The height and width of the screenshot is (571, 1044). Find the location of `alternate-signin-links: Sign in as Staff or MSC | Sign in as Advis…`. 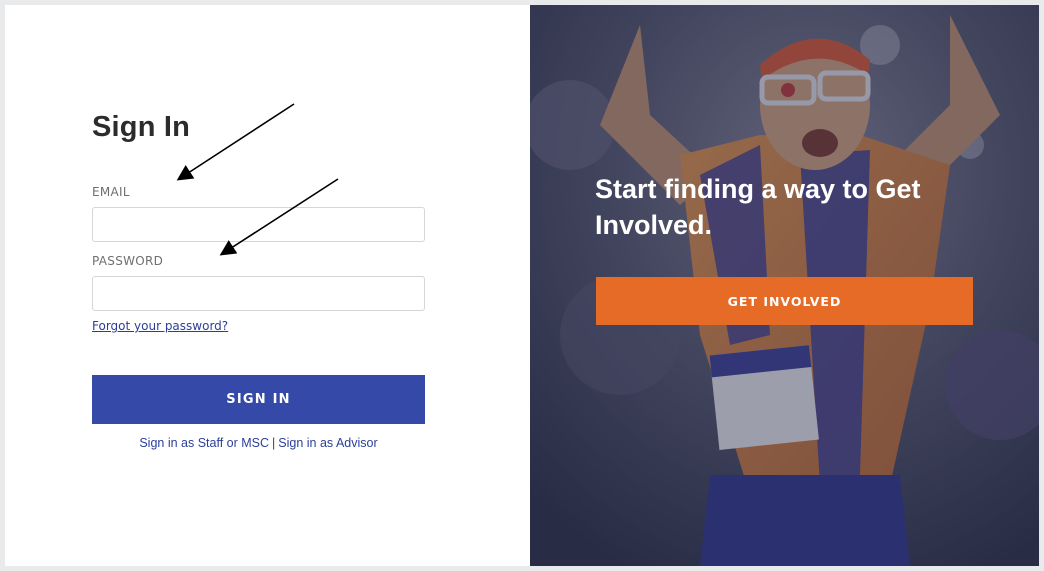

alternate-signin-links: Sign in as Staff or MSC | Sign in as Advis… is located at coordinates (258, 443).